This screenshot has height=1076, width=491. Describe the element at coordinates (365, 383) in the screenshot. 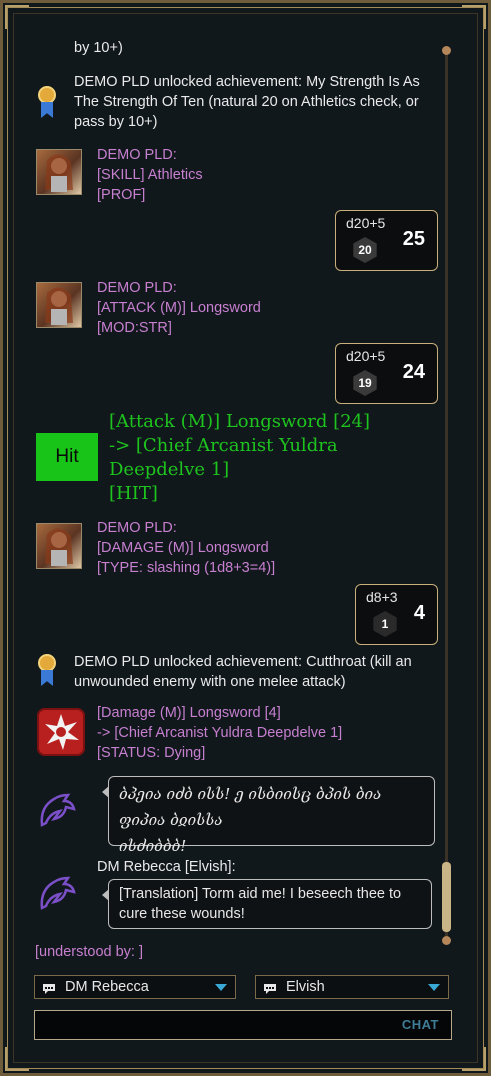

I see `d20-die-icon: 19` at that location.